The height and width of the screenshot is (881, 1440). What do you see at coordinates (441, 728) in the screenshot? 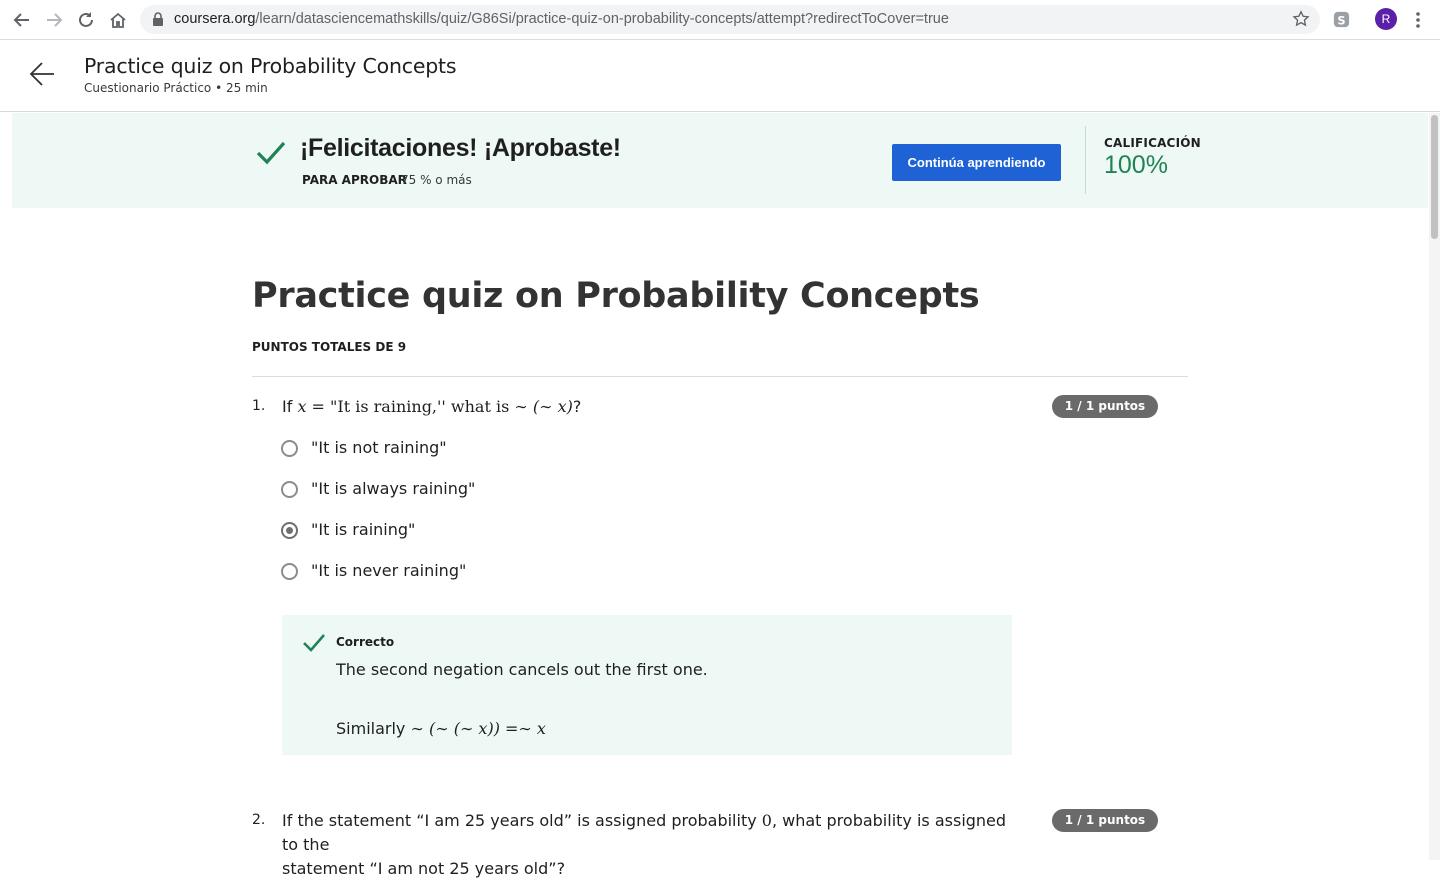
I see `feedback-formula: Similarly ∼ (∼ (∼ x)) =∼ x` at bounding box center [441, 728].